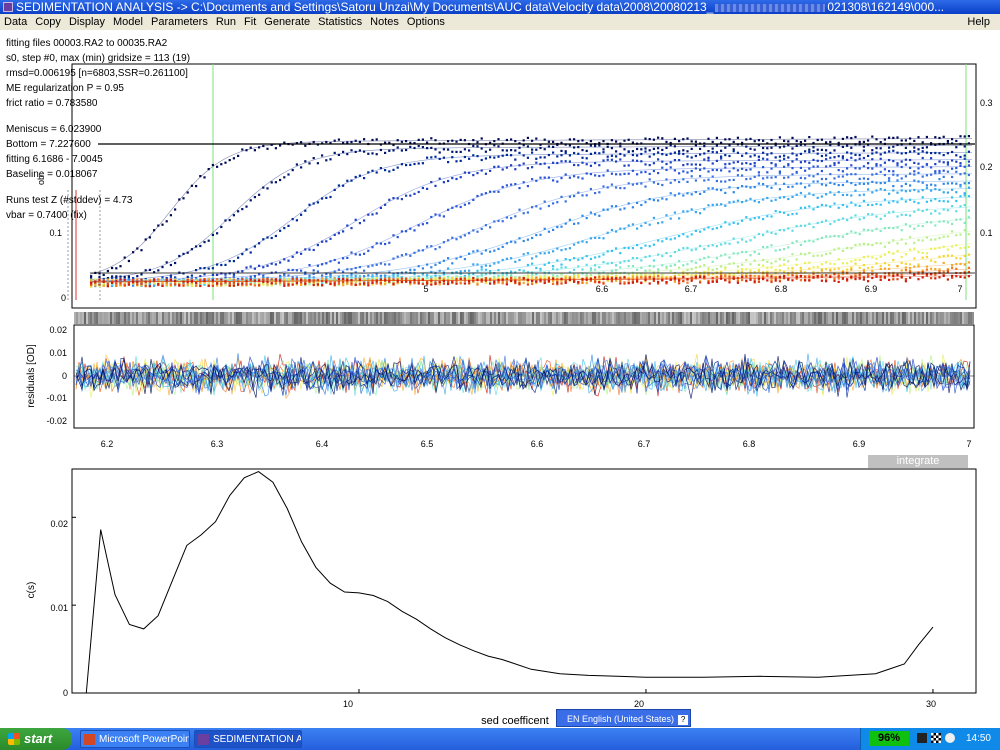 The width and height of the screenshot is (1000, 750). Describe the element at coordinates (623, 718) in the screenshot. I see `language-bar: EN English (United States)?` at that location.